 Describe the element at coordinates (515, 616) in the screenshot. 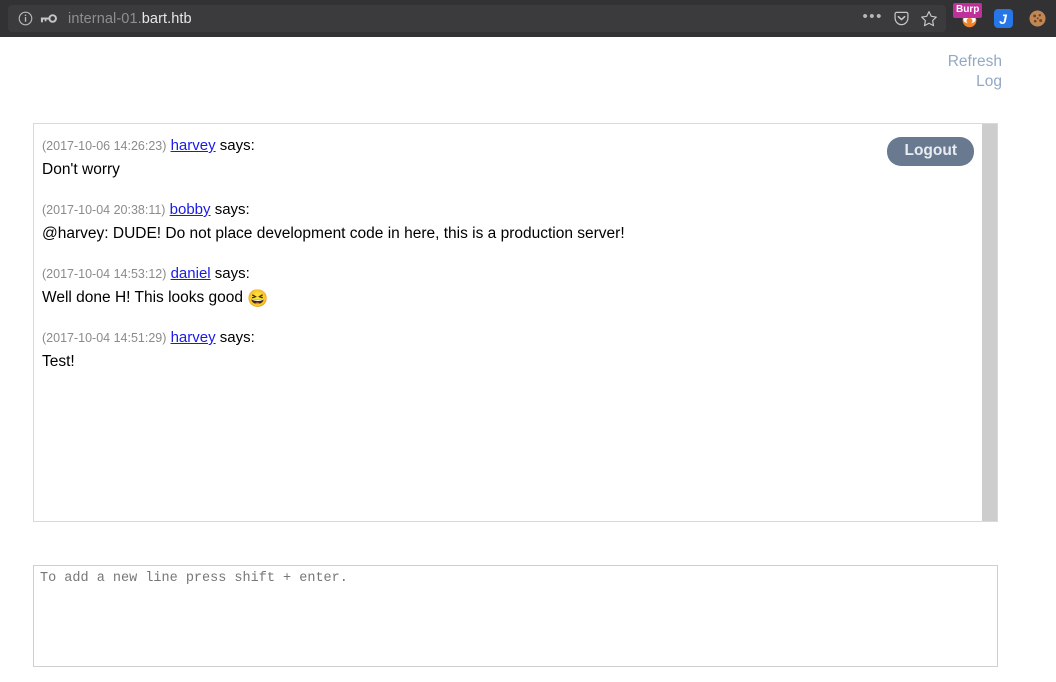

I see `message-input` at that location.